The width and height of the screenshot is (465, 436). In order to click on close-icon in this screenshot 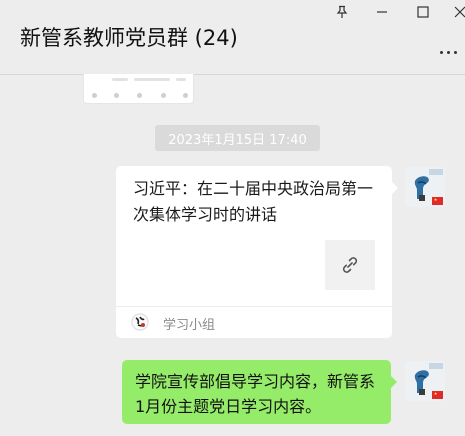, I will do `click(457, 12)`.